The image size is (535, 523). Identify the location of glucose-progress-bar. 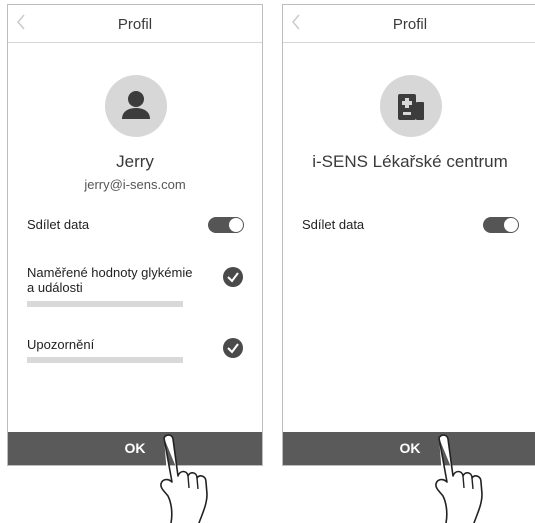
(105, 304).